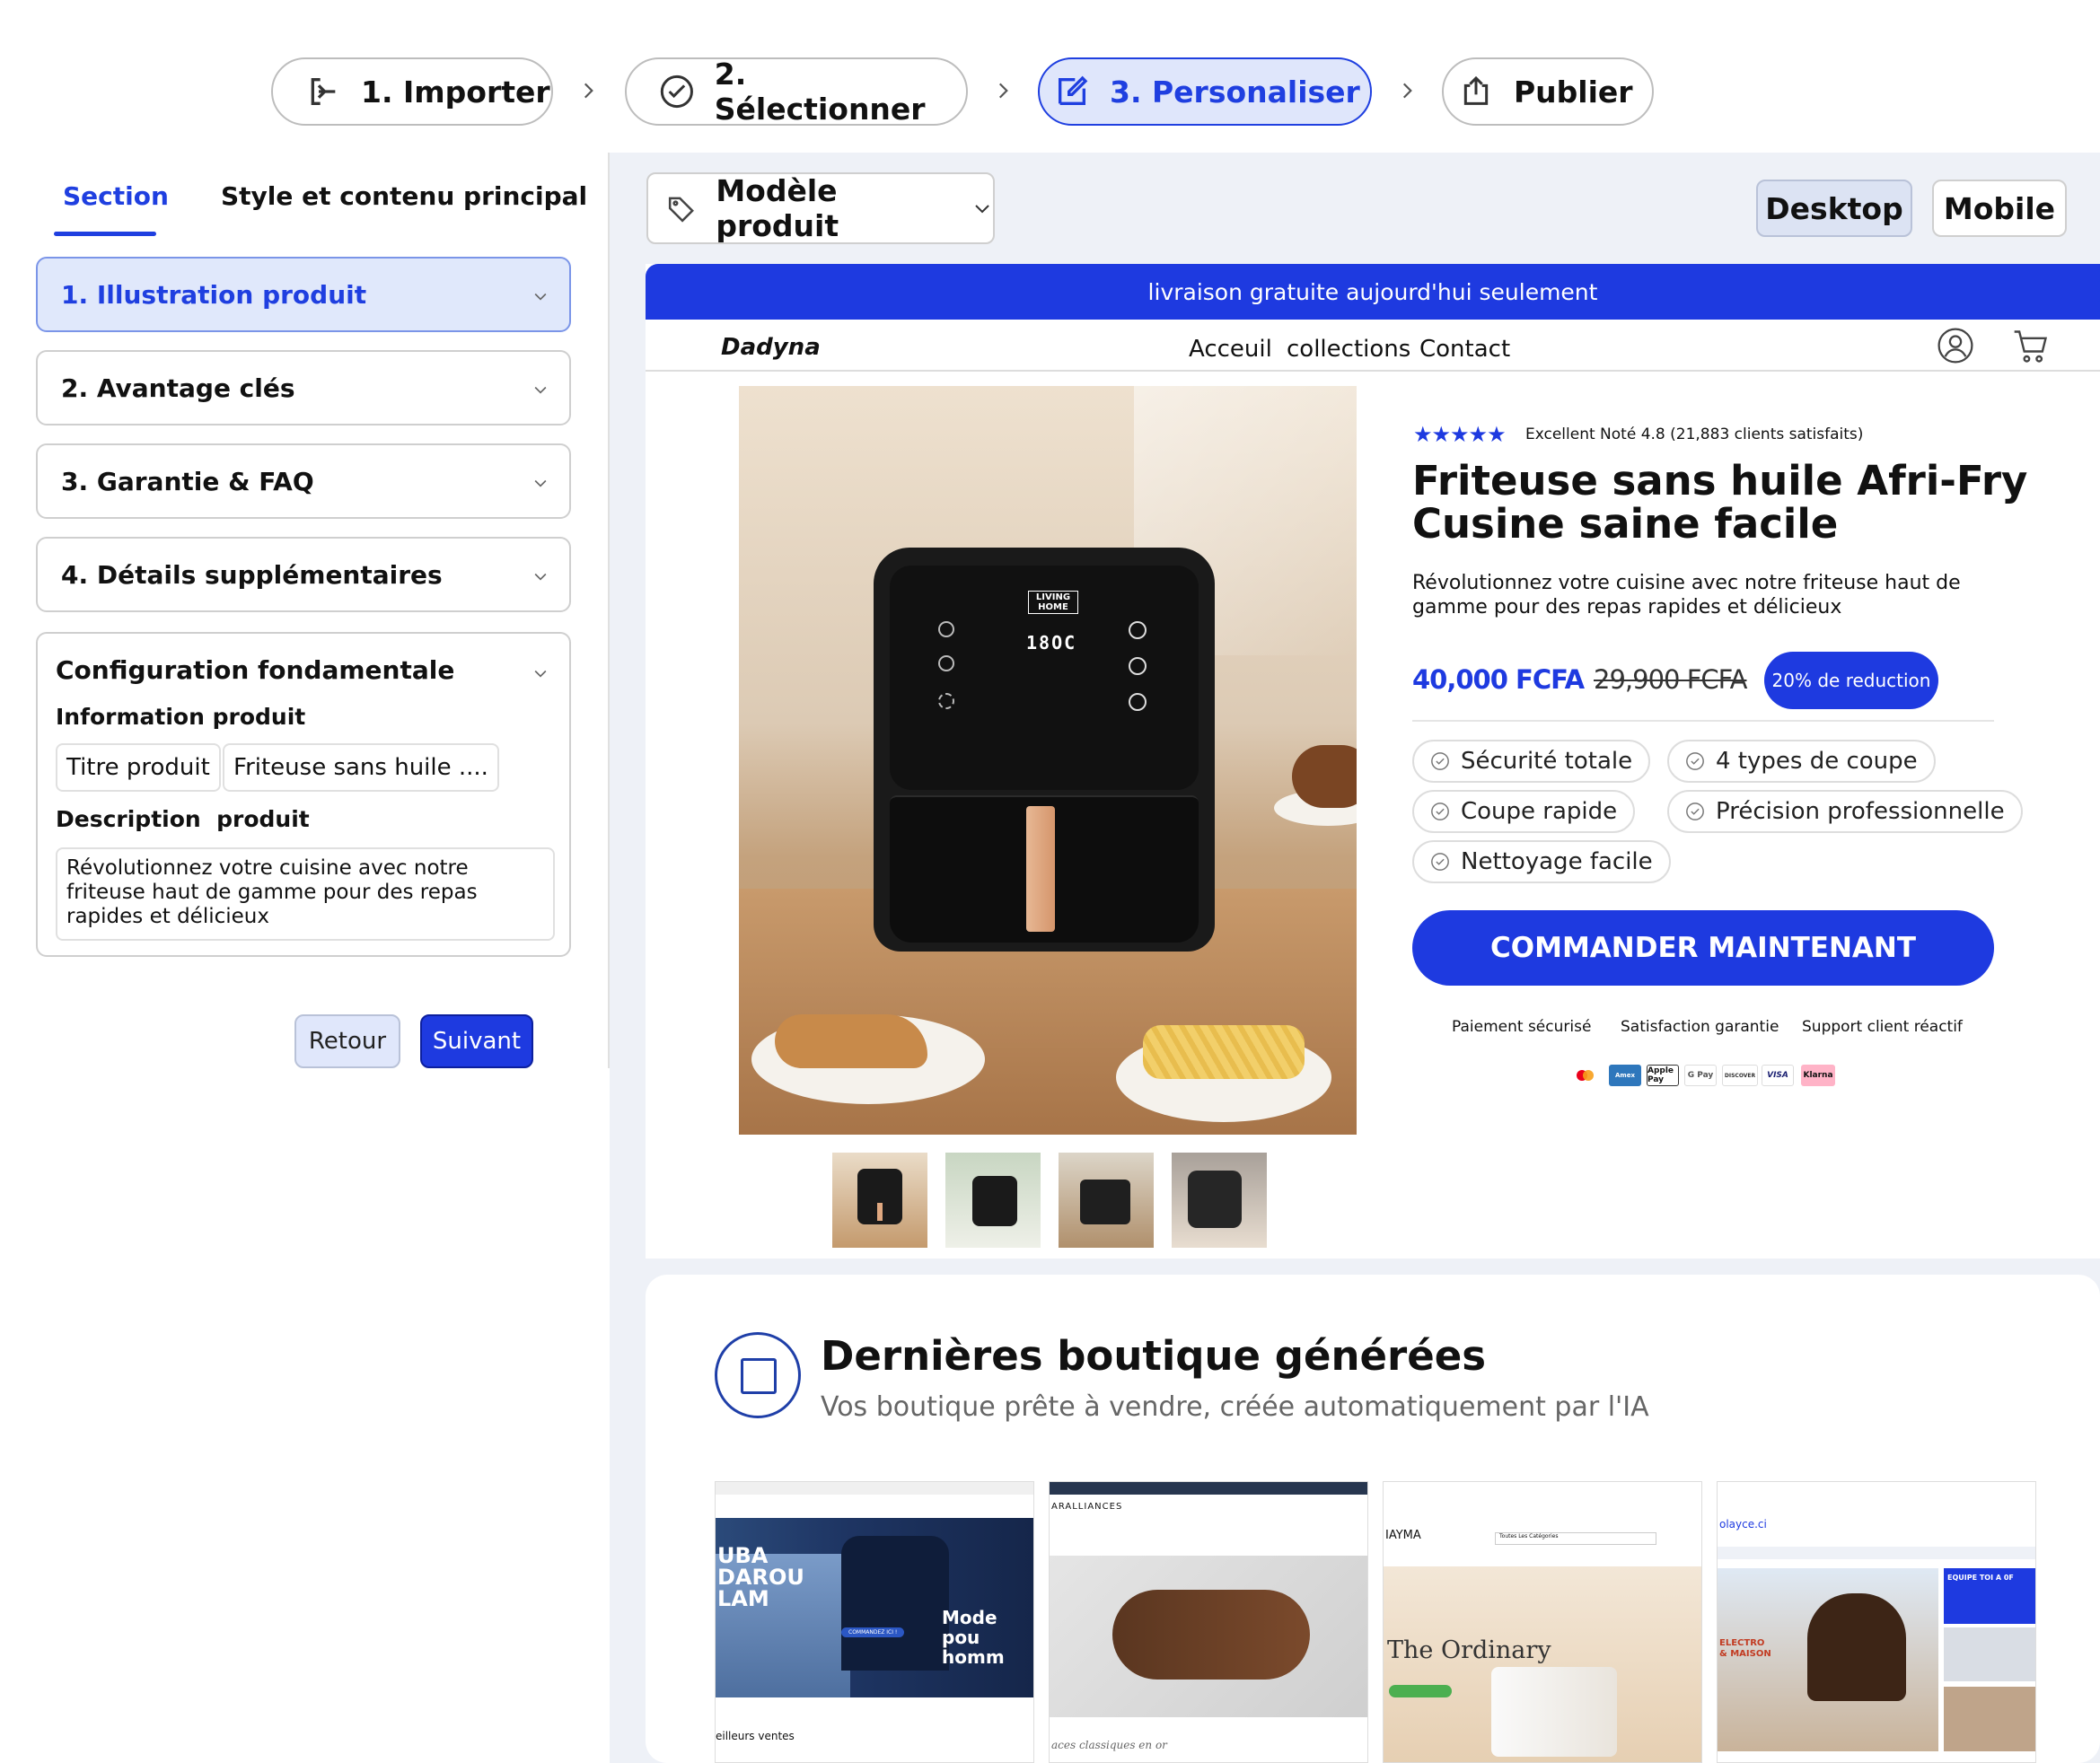  I want to click on shop-cta: COMMANDEZ ICI !, so click(873, 1632).